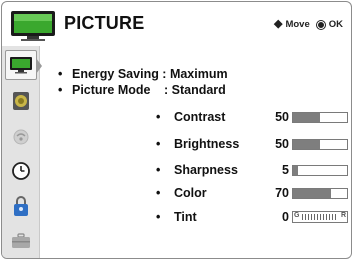 The height and width of the screenshot is (260, 353). I want to click on sidebar-item-option, so click(21, 241).